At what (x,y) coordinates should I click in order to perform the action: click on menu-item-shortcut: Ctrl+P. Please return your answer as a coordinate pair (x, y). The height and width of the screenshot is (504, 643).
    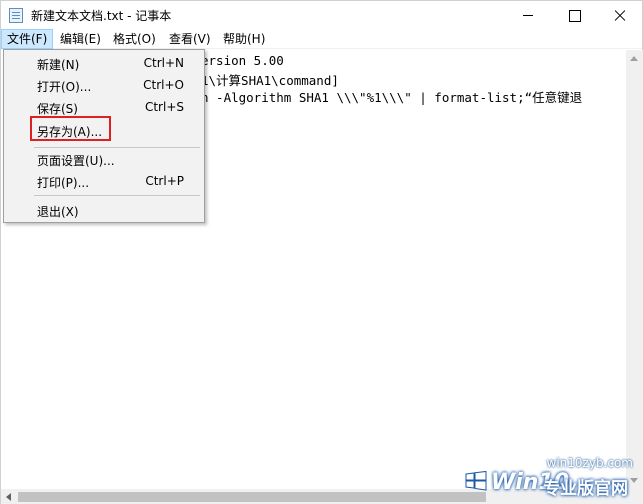
    Looking at the image, I should click on (164, 181).